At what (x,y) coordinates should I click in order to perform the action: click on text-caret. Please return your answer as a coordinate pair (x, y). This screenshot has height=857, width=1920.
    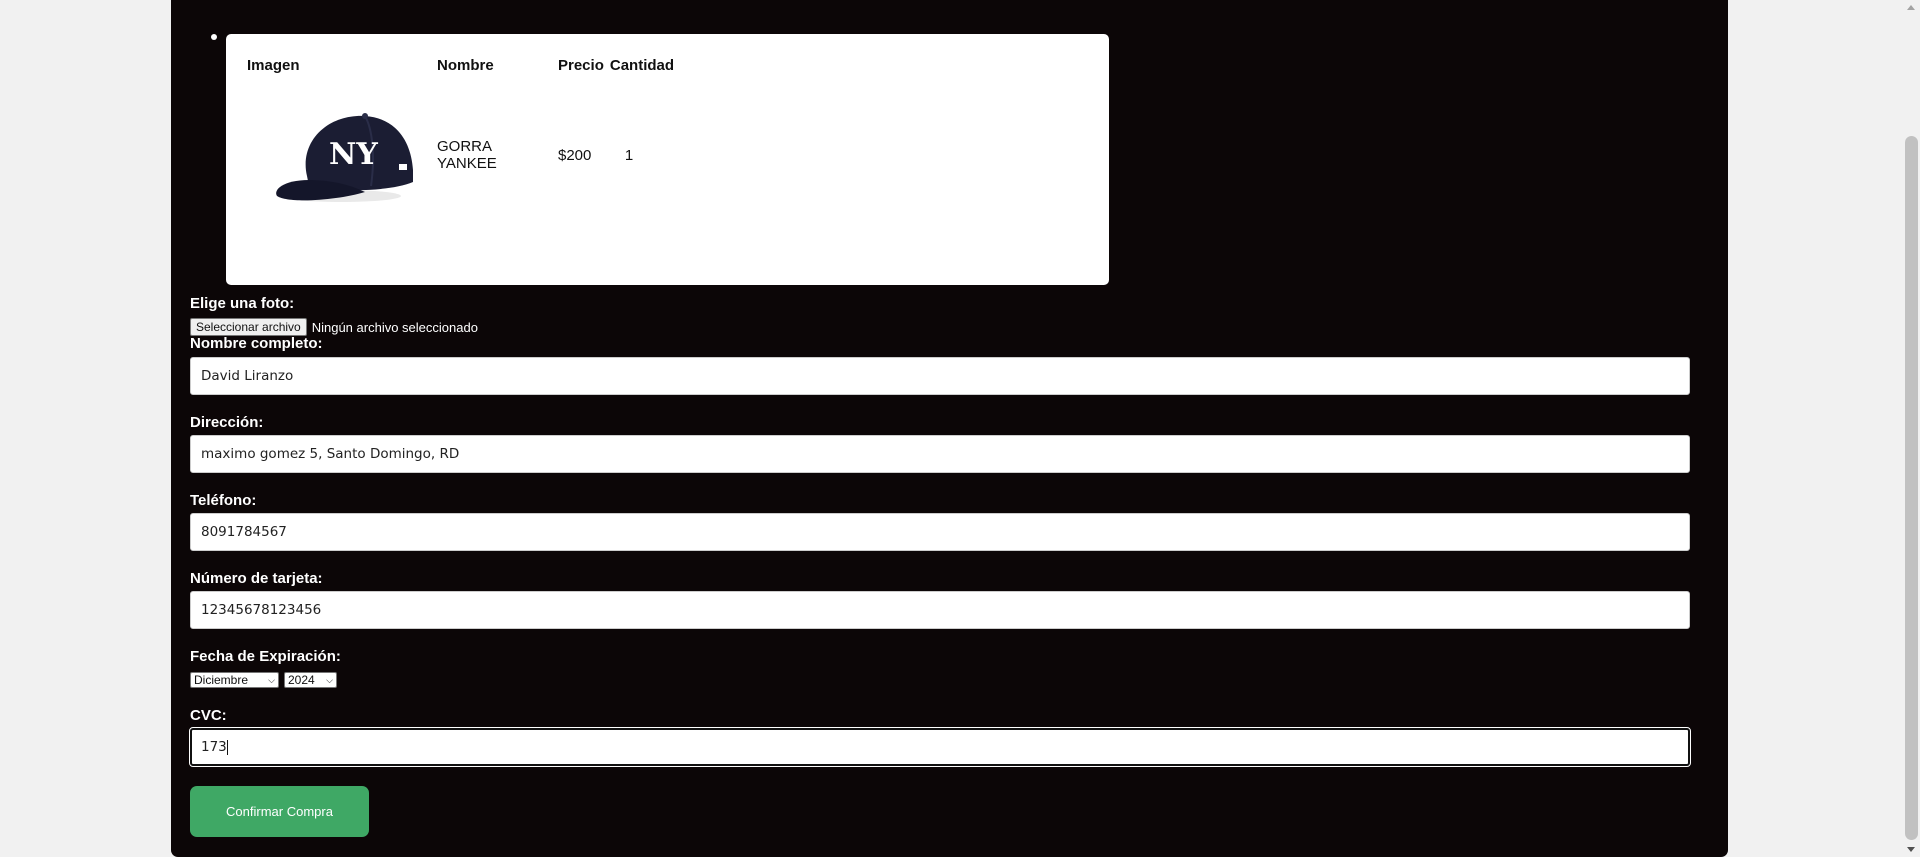
    Looking at the image, I should click on (227, 747).